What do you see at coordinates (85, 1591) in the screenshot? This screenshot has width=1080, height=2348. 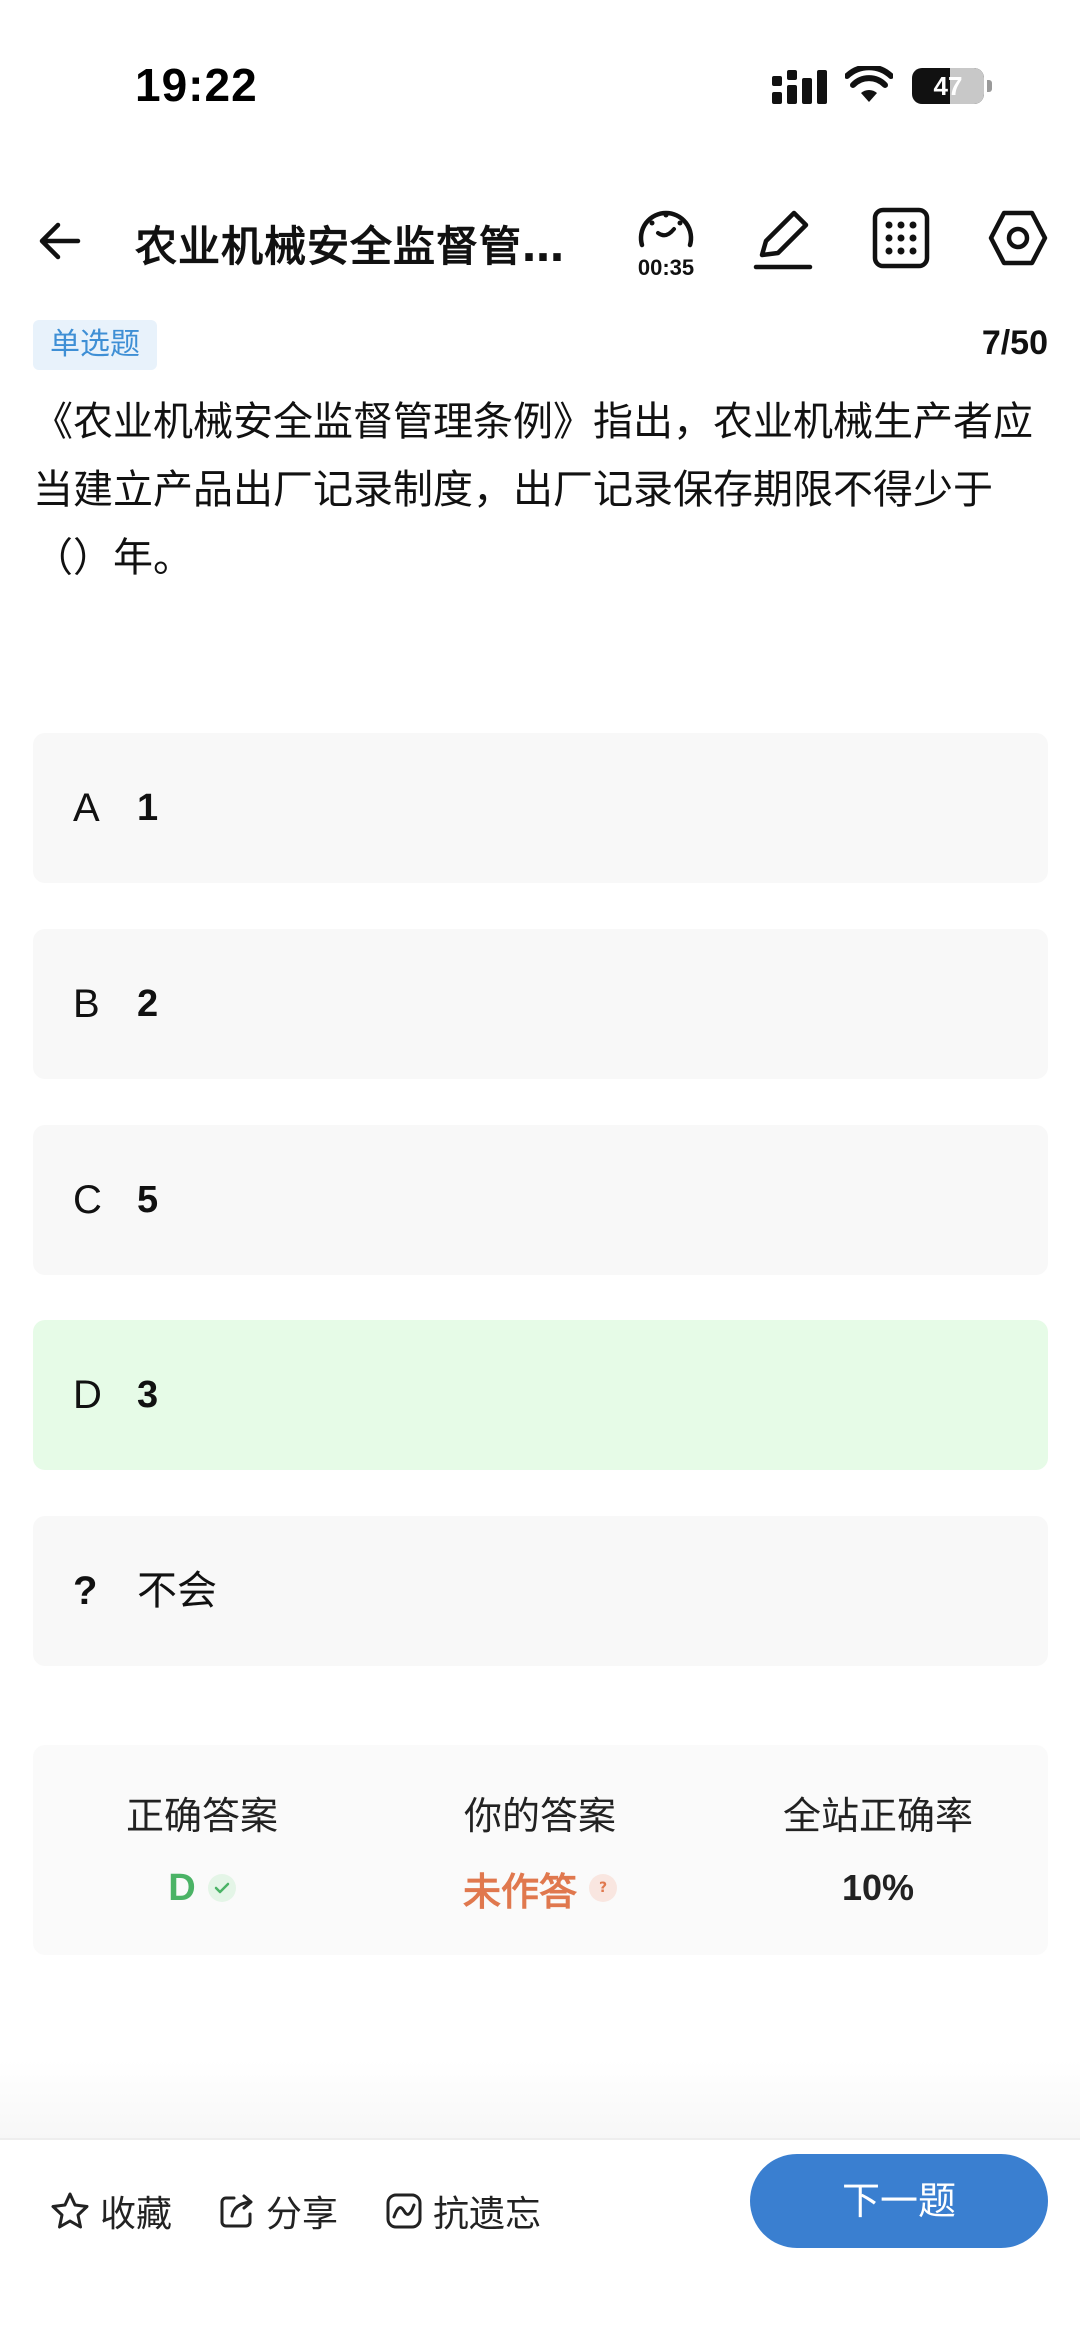 I see `option-letter: ?` at bounding box center [85, 1591].